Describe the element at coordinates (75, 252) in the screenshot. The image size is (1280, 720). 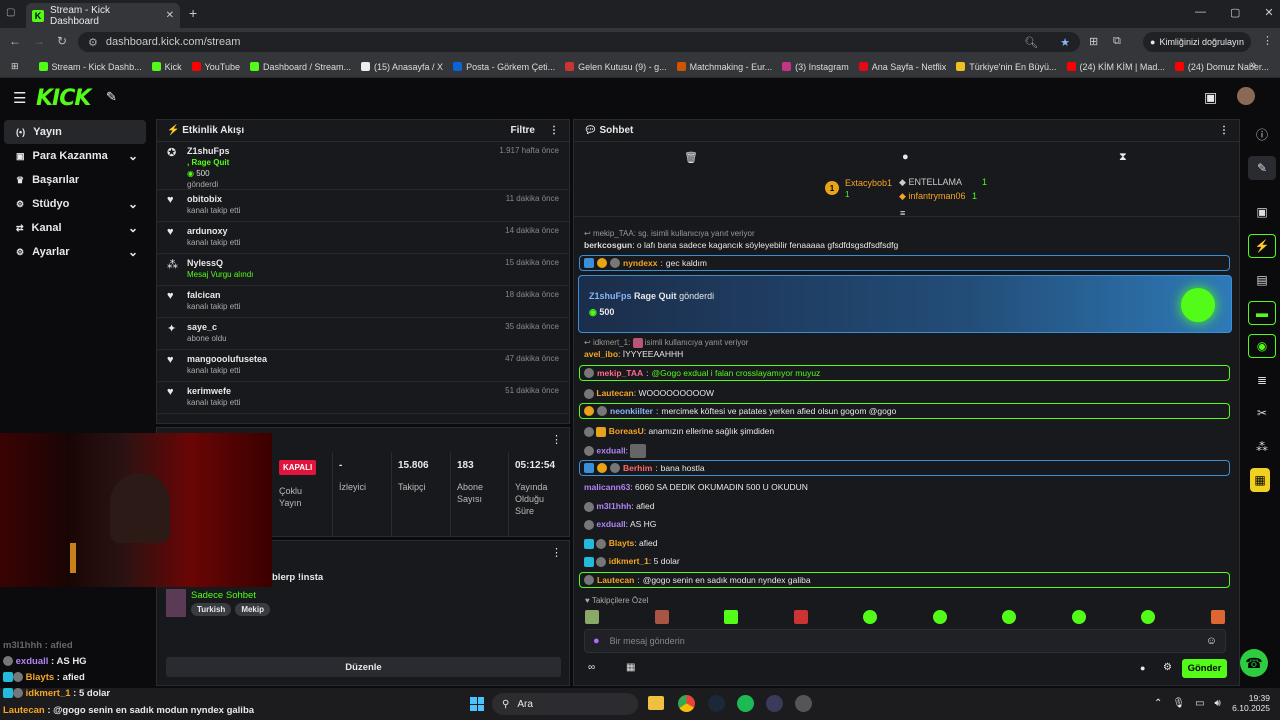
I see `sidebar-item-5: ⚙ Ayarlar ⌄` at that location.